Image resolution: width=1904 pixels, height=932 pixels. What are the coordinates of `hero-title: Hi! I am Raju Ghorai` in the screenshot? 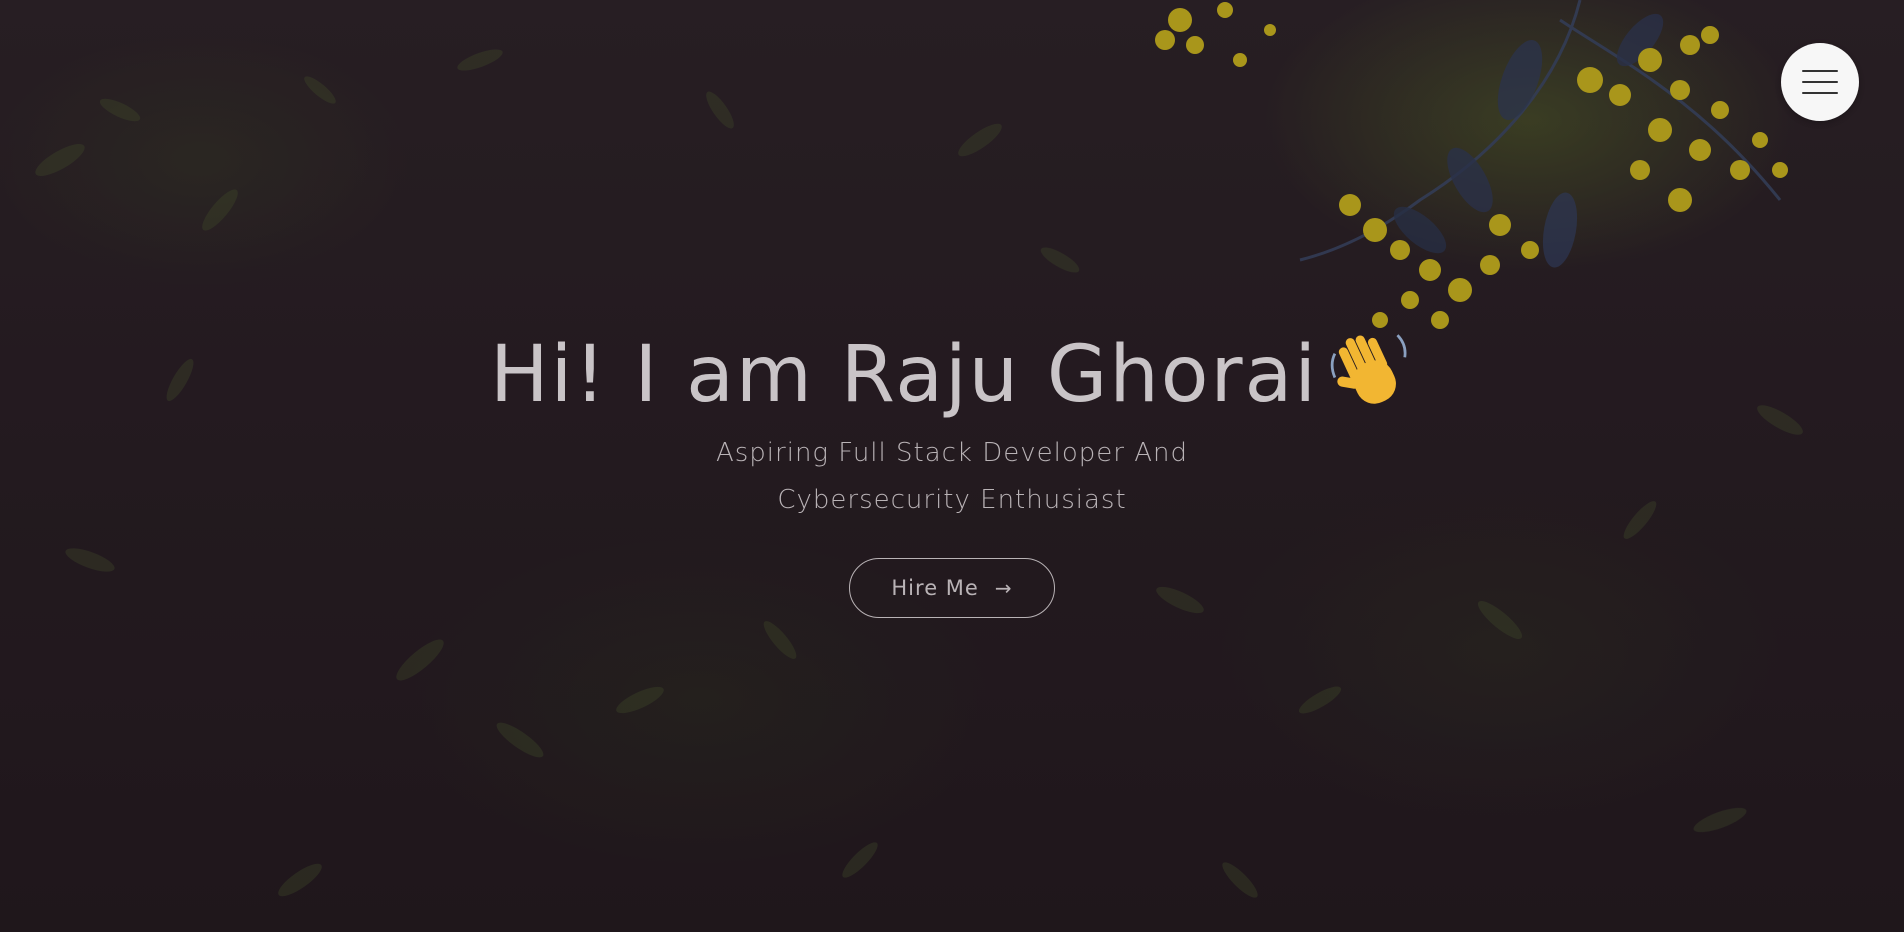 It's located at (952, 375).